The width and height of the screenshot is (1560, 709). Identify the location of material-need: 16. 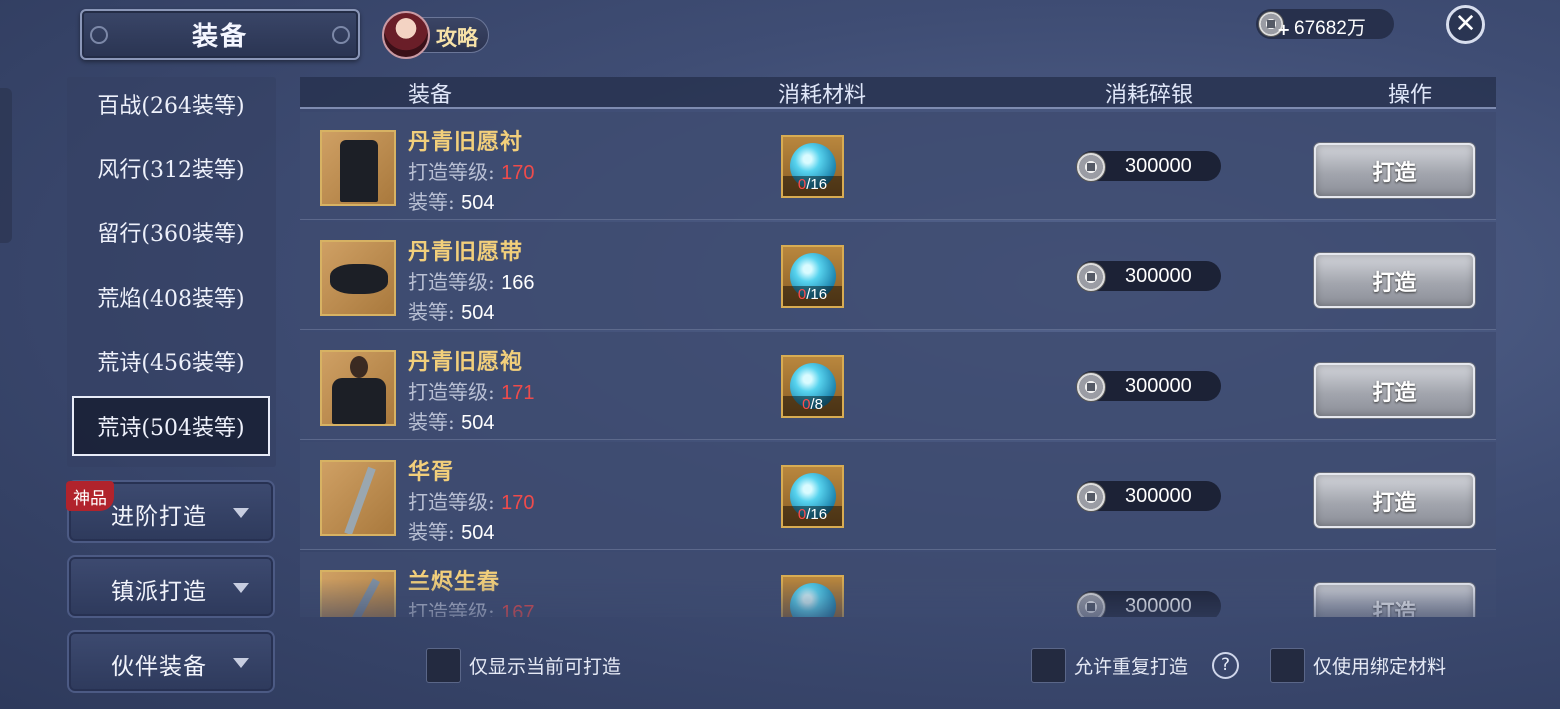
(819, 184).